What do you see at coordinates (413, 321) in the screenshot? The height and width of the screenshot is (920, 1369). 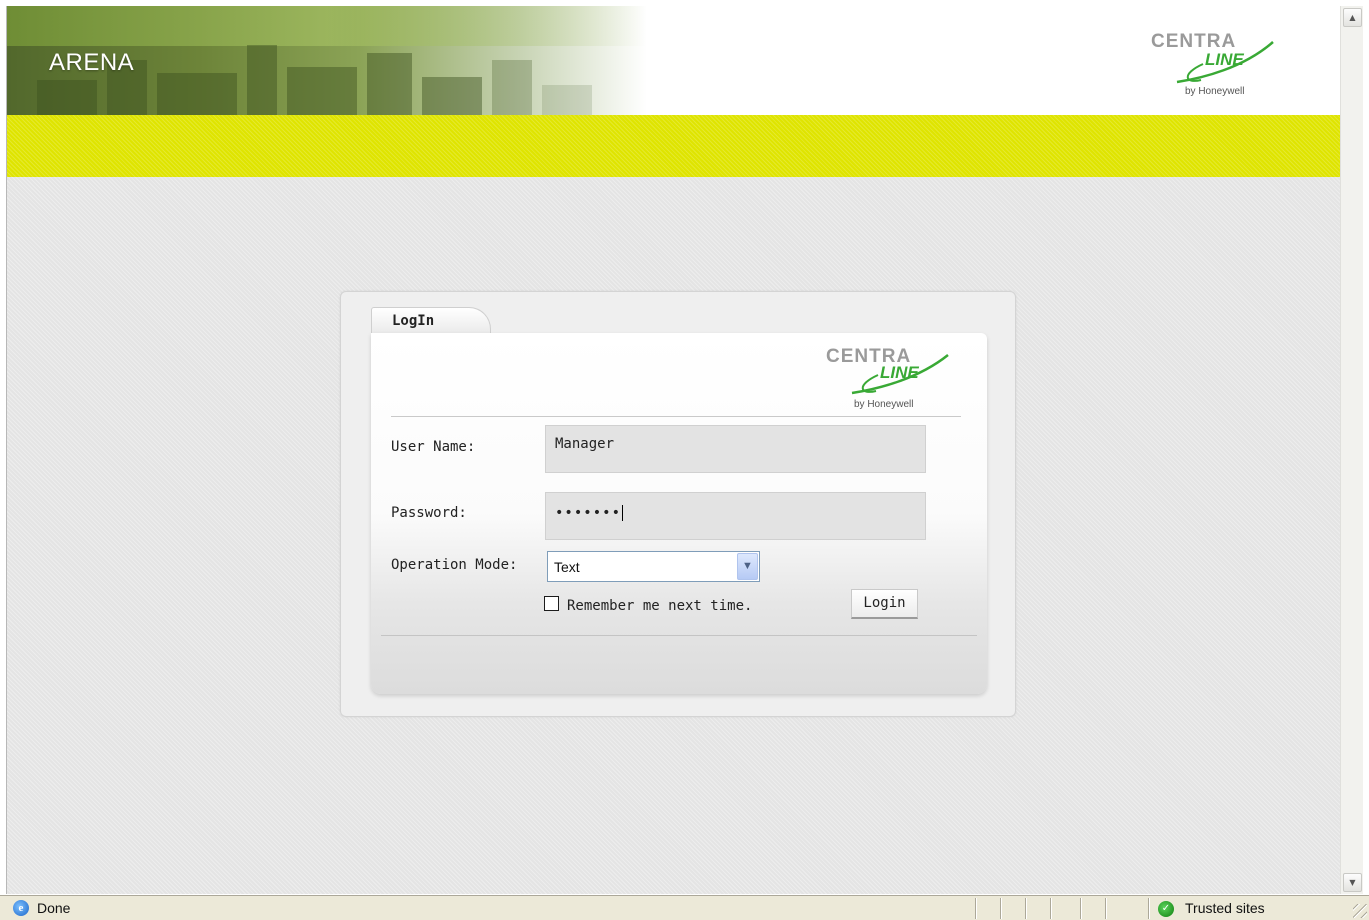 I see `tab-login-label: LogIn` at bounding box center [413, 321].